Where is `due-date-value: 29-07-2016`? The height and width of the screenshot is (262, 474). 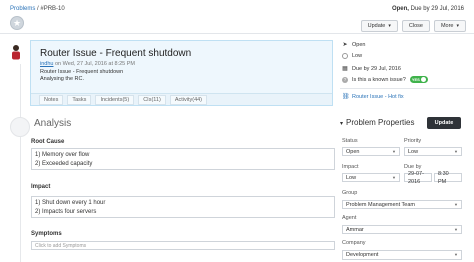
due-date-value: 29-07-2016 is located at coordinates (416, 177).